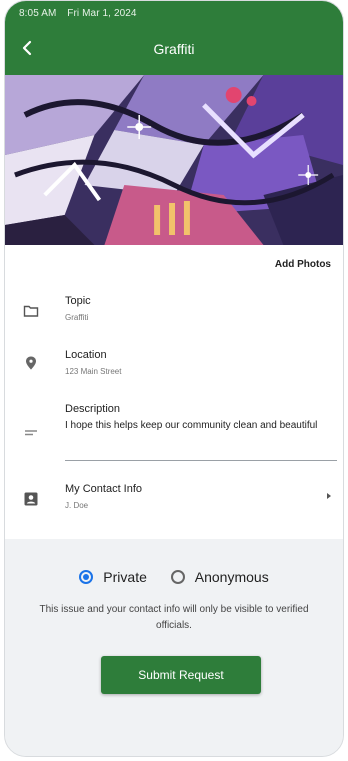  I want to click on location-field: Location 123 Main Street, so click(174, 363).